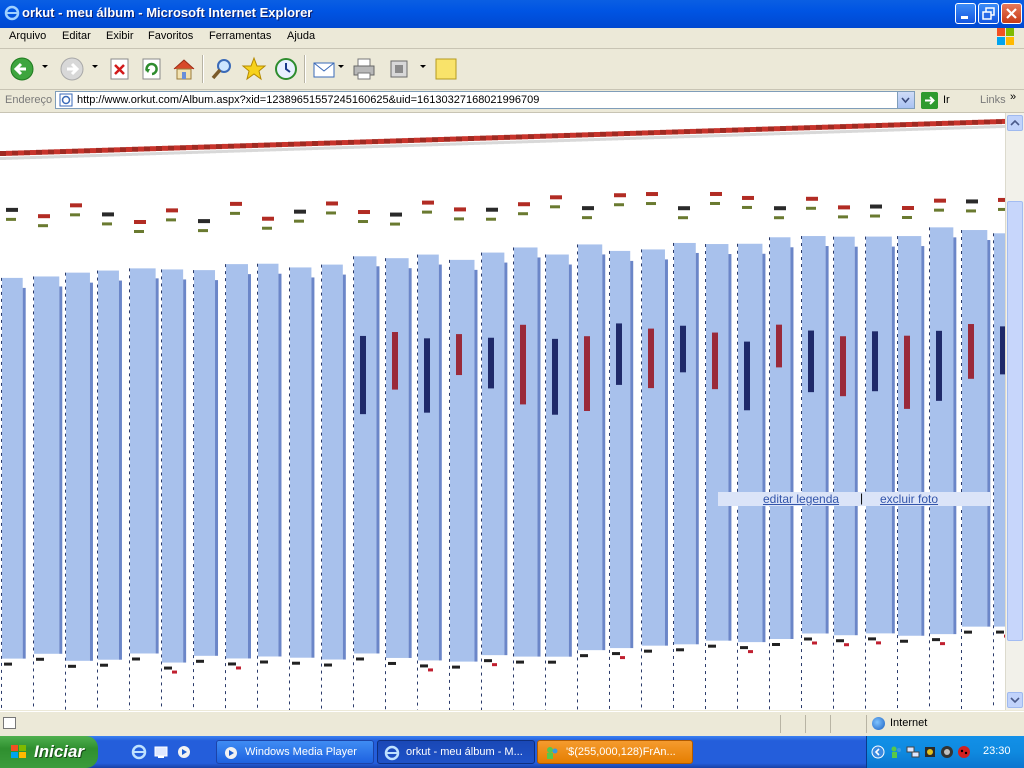  What do you see at coordinates (184, 752) in the screenshot?
I see `media-player-quicklaunch-icon` at bounding box center [184, 752].